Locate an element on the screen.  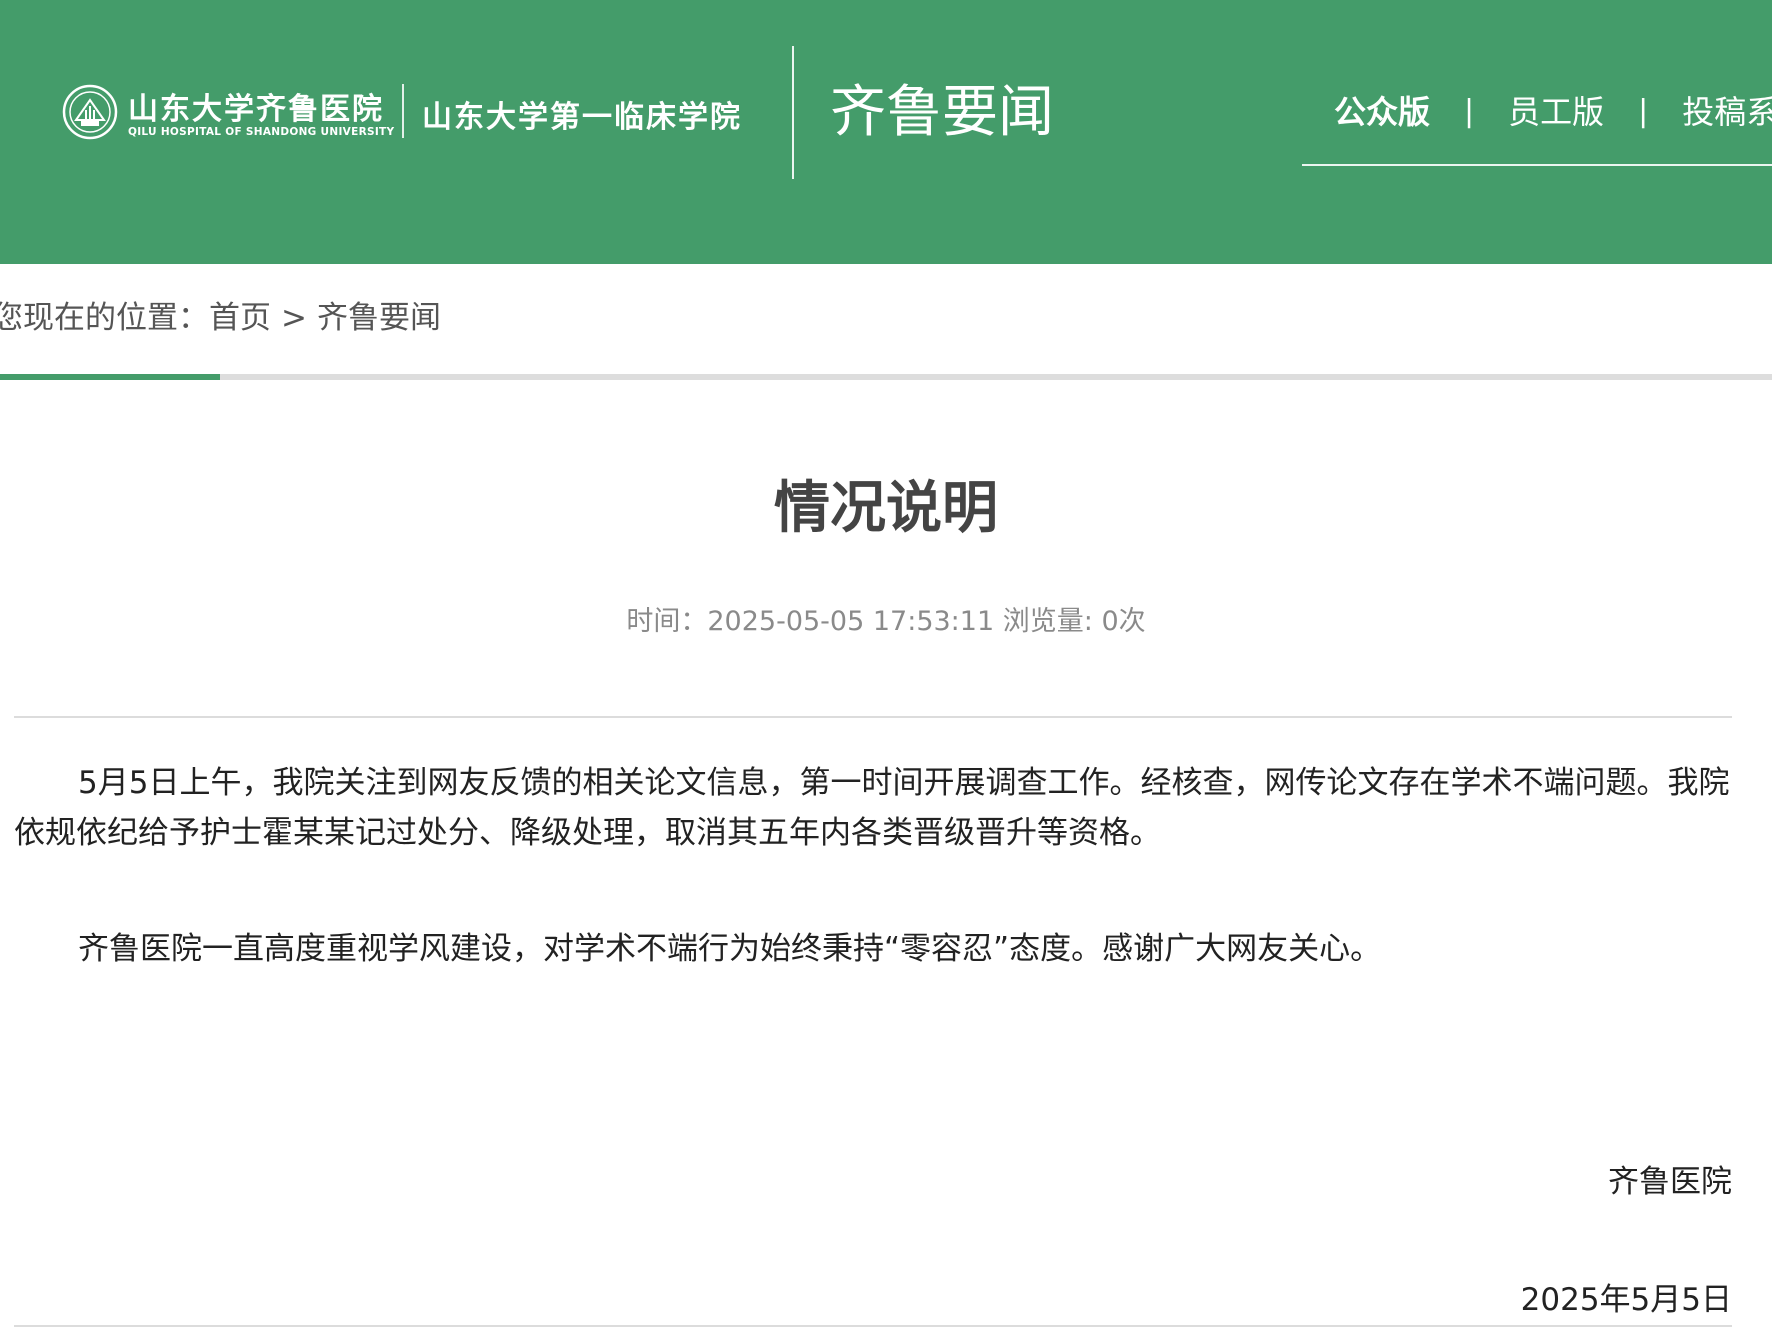
article-meta: 时间：2025-05-05 17:53:11 浏览量: 0次 is located at coordinates (886, 622).